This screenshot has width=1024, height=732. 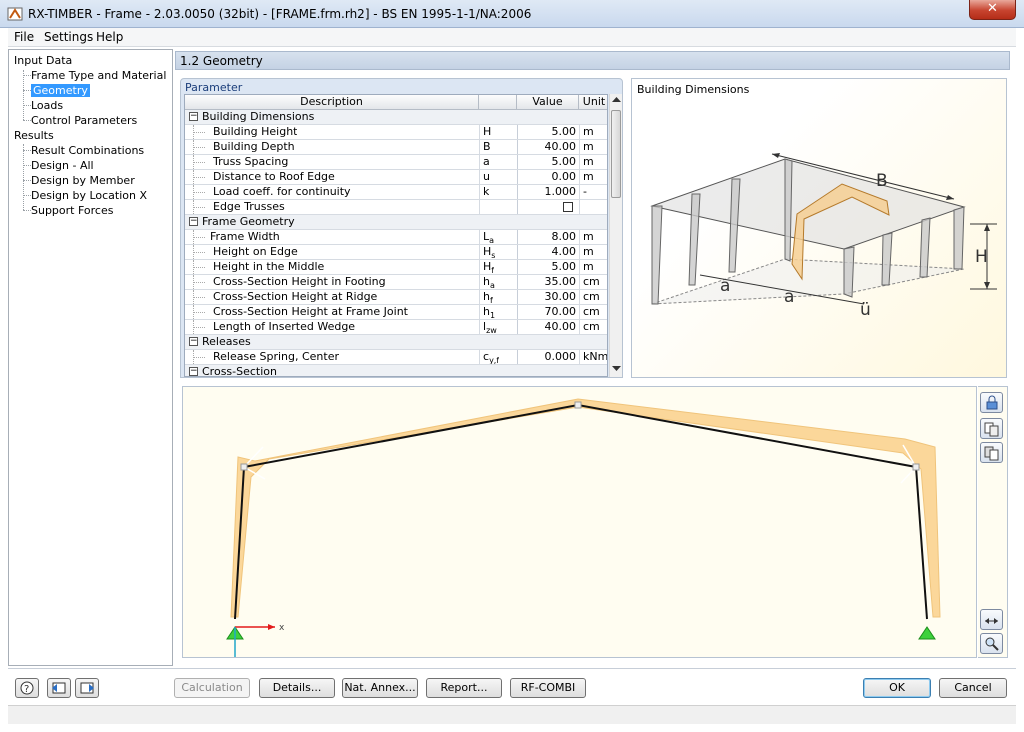 What do you see at coordinates (561, 357) in the screenshot?
I see `parameter-value: 0.000` at bounding box center [561, 357].